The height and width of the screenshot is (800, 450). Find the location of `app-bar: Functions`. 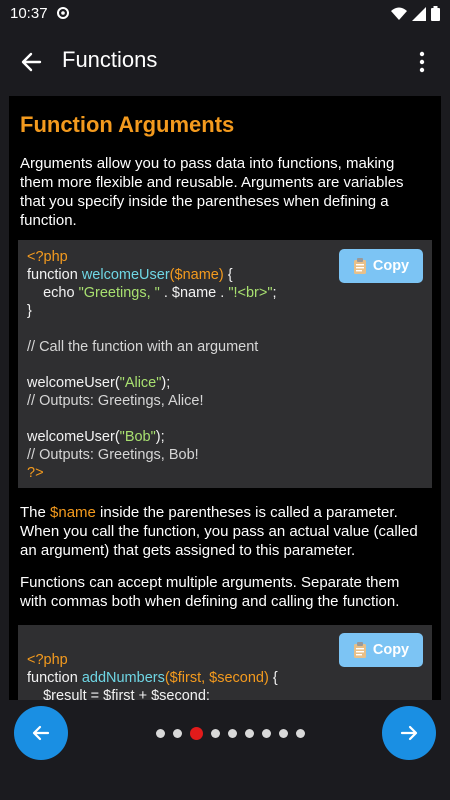

app-bar: Functions is located at coordinates (225, 61).